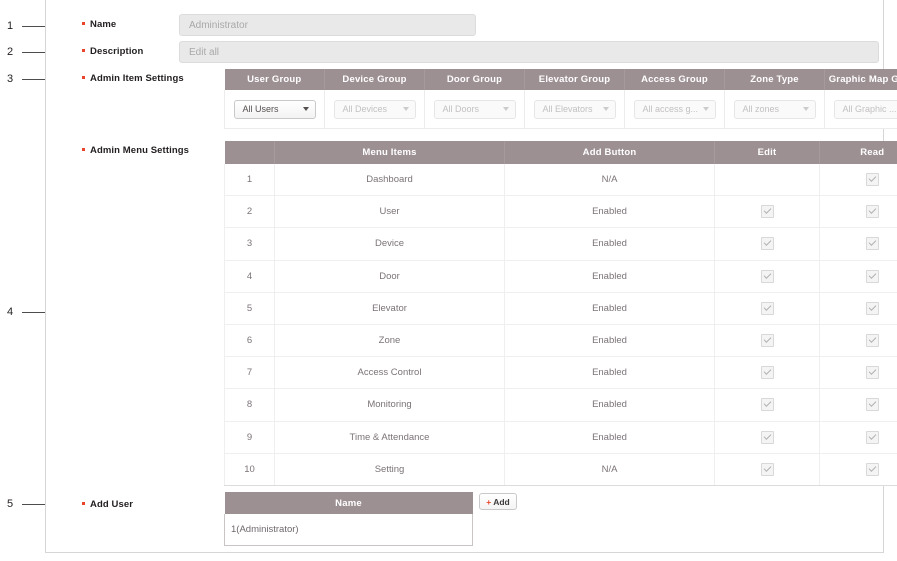 This screenshot has width=897, height=561. Describe the element at coordinates (249, 373) in the screenshot. I see `menu-row-index: 7` at that location.